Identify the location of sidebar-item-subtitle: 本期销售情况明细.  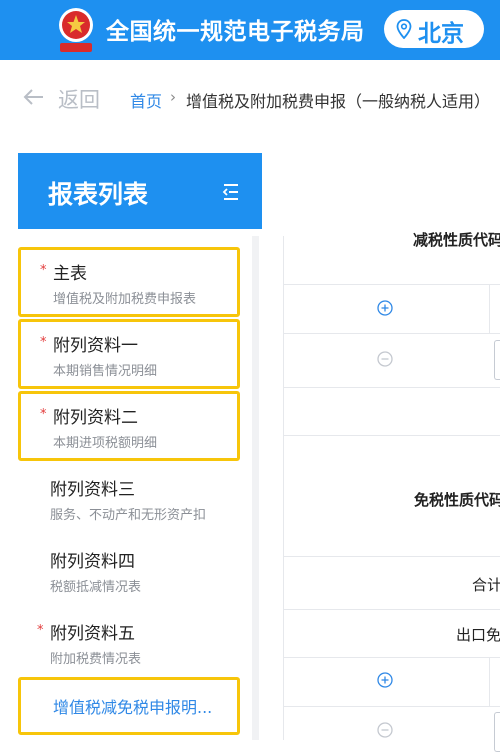
(105, 371).